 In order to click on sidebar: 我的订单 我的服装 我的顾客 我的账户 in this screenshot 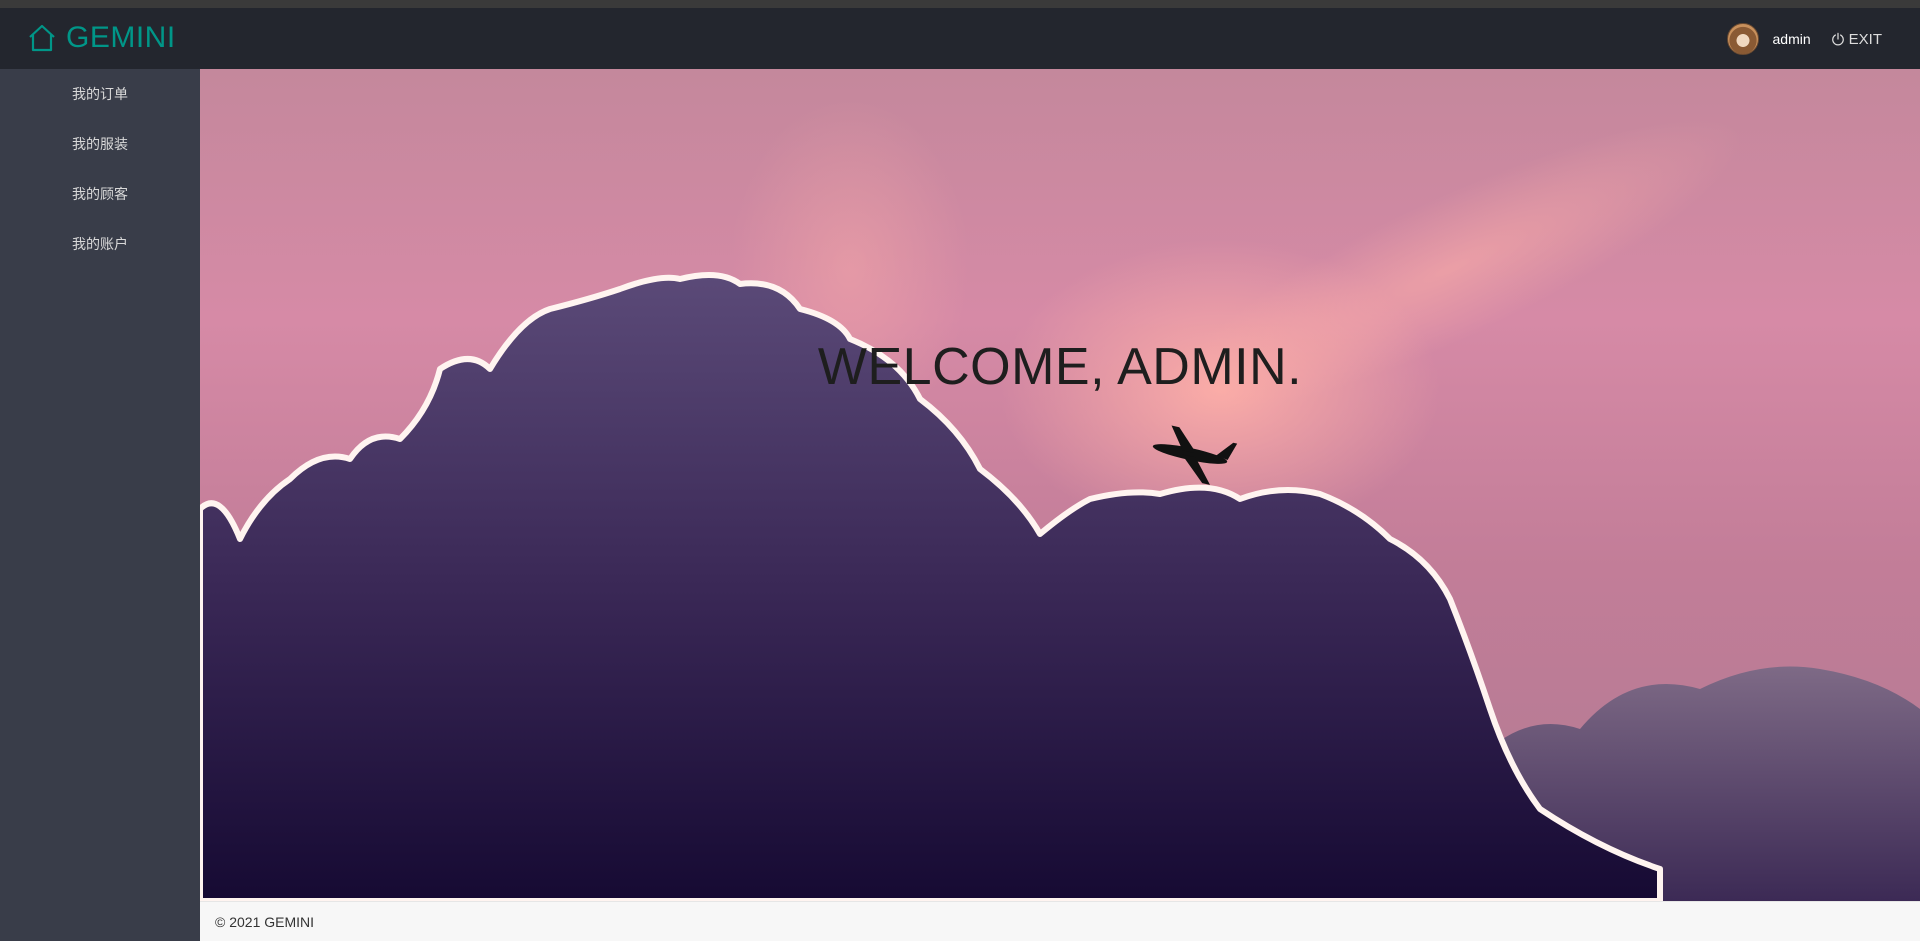, I will do `click(100, 505)`.